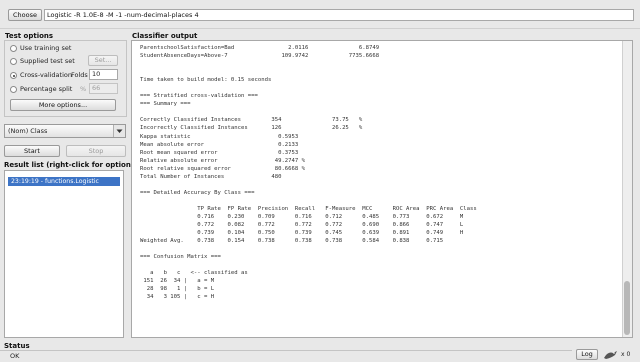 This screenshot has width=640, height=362. What do you see at coordinates (29, 36) in the screenshot?
I see `test-options-title: Test options` at bounding box center [29, 36].